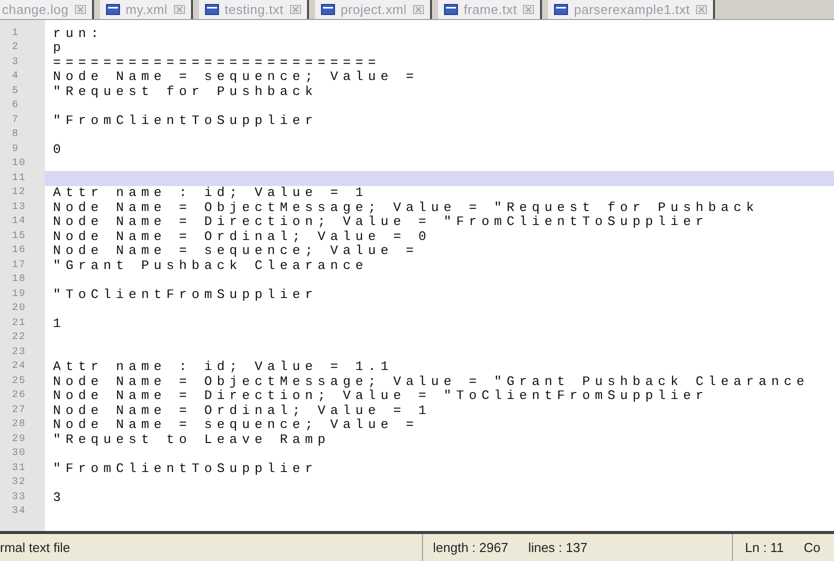 This screenshot has height=561, width=834. Describe the element at coordinates (59, 497) in the screenshot. I see `code-line: 3` at that location.